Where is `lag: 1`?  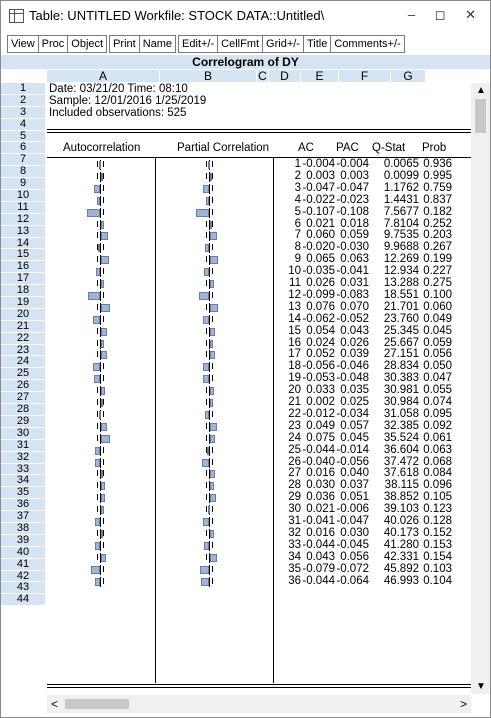 lag: 1 is located at coordinates (297, 164).